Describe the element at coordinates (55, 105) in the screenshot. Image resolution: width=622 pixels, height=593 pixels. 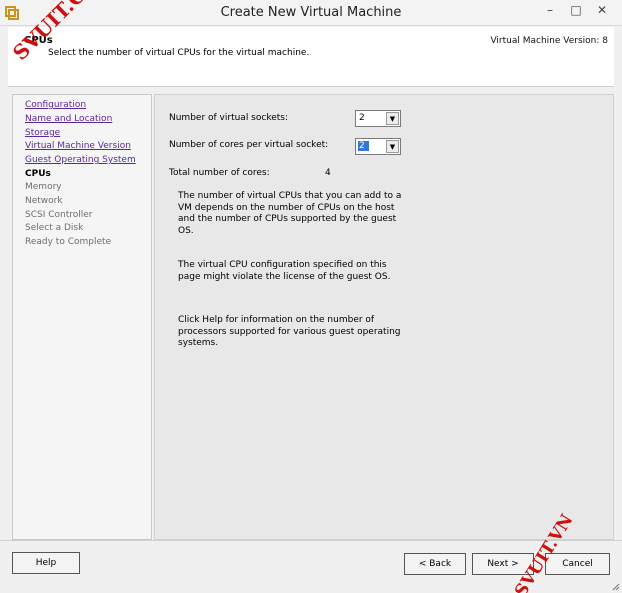
I see `nav-step-configuration: Configuration` at that location.